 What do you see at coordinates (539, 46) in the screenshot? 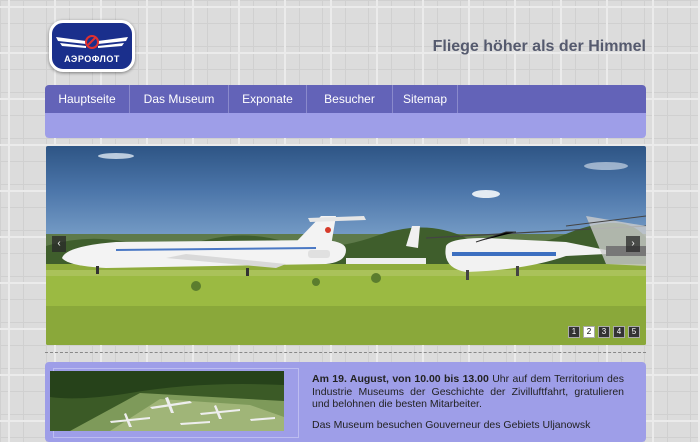
I see `site-slogan: Fliege höher als der Himmel` at bounding box center [539, 46].